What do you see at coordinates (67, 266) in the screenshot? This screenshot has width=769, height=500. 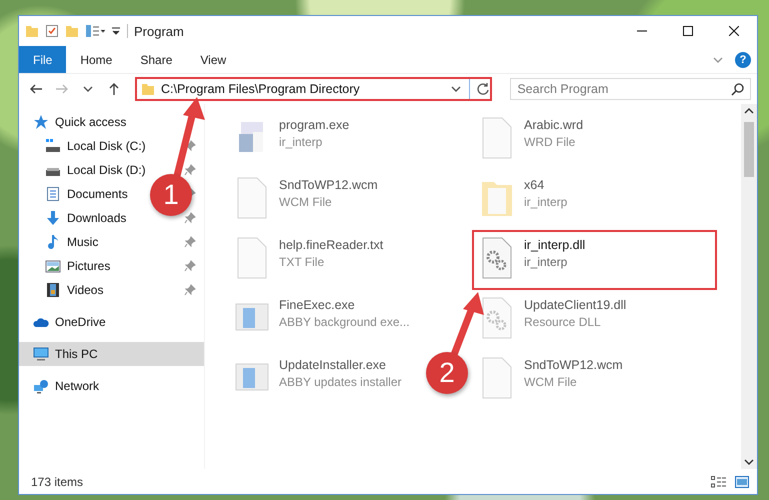 I see `sidebar-item: Pictures` at bounding box center [67, 266].